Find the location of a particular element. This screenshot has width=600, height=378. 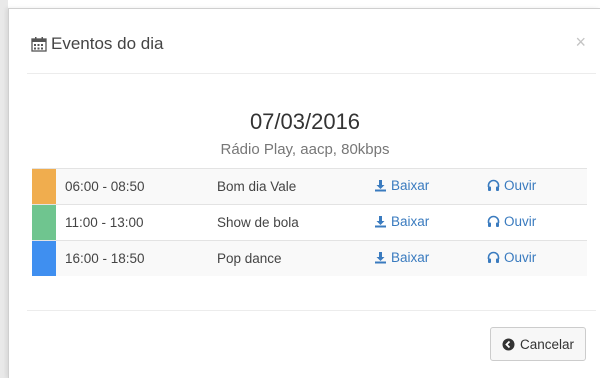

calendar-icon is located at coordinates (39, 44).